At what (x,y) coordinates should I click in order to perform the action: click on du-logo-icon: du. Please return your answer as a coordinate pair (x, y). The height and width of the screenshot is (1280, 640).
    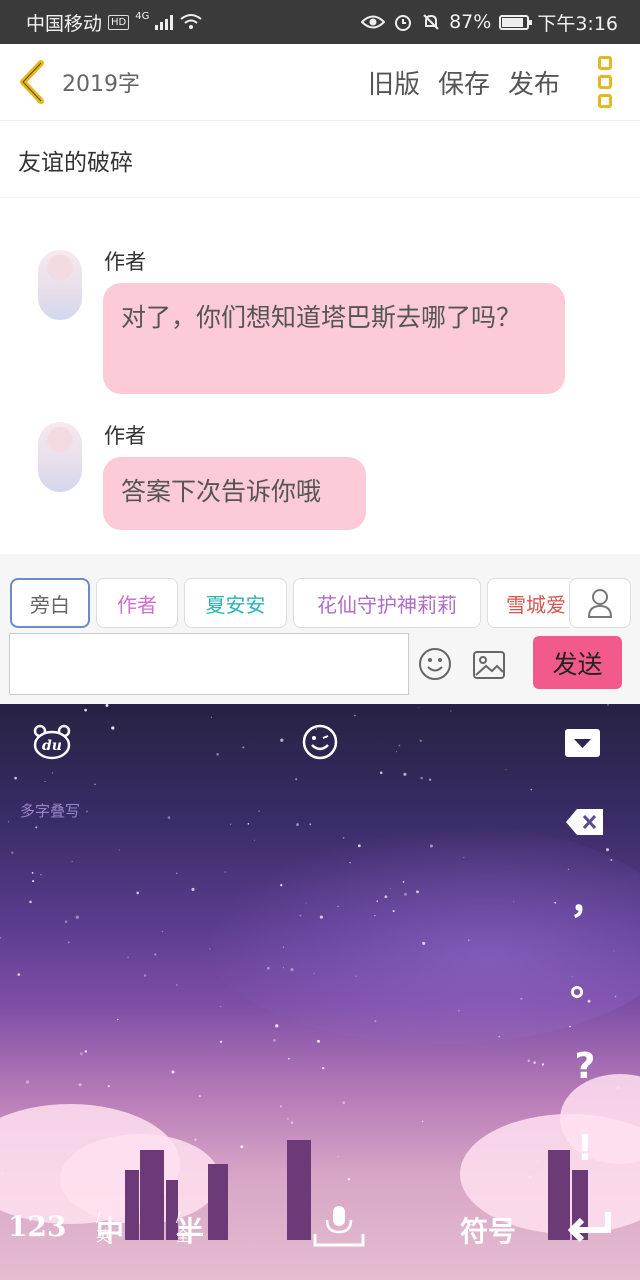
    Looking at the image, I should click on (52, 742).